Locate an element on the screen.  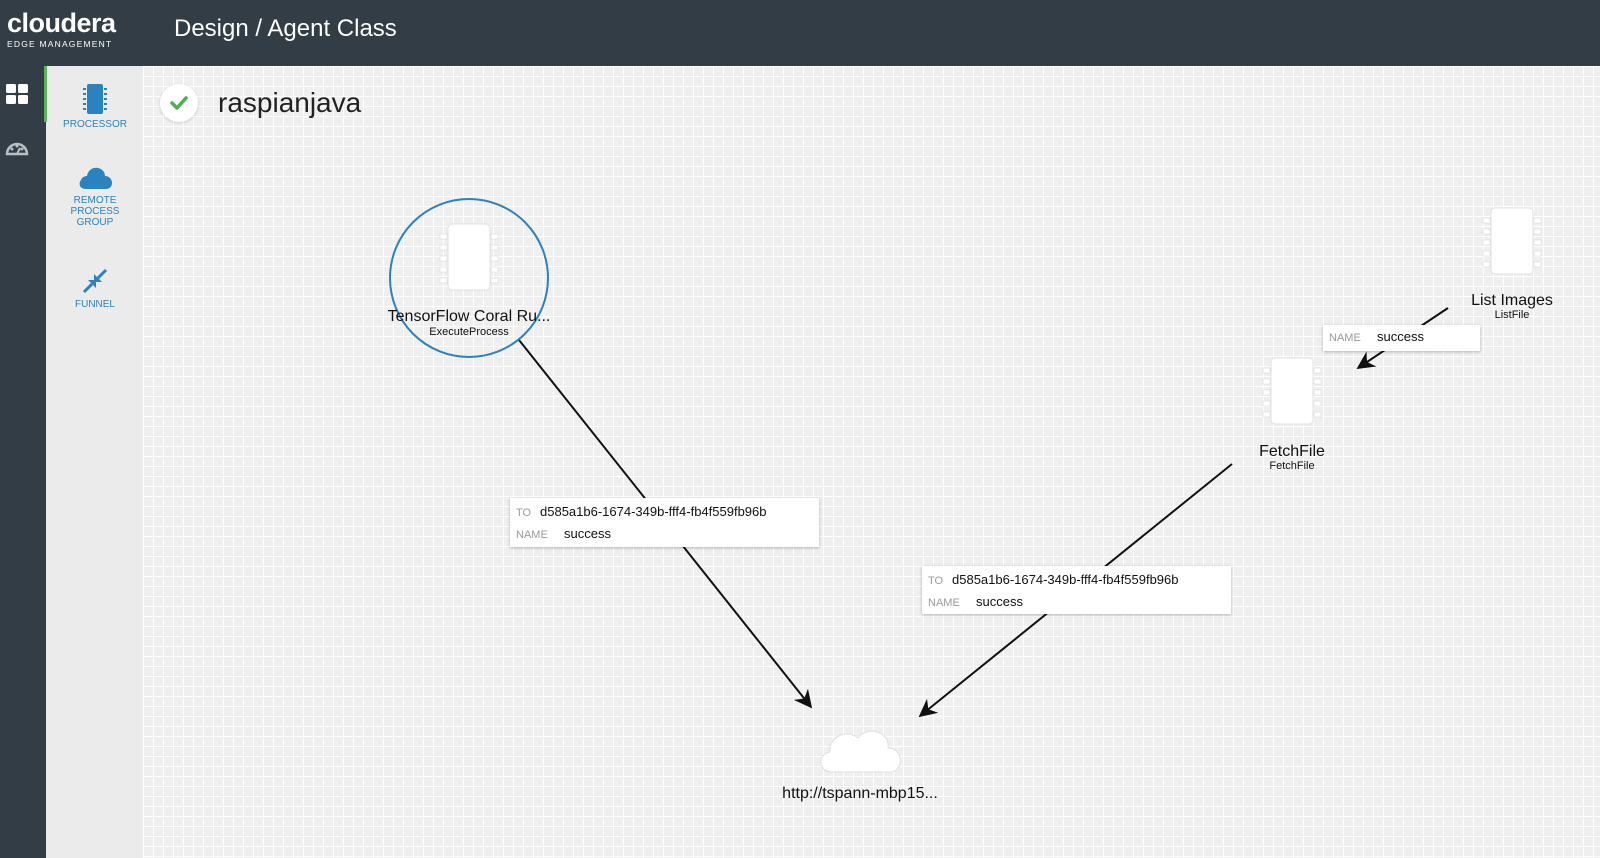
processor-icon-listimages is located at coordinates (1512, 241).